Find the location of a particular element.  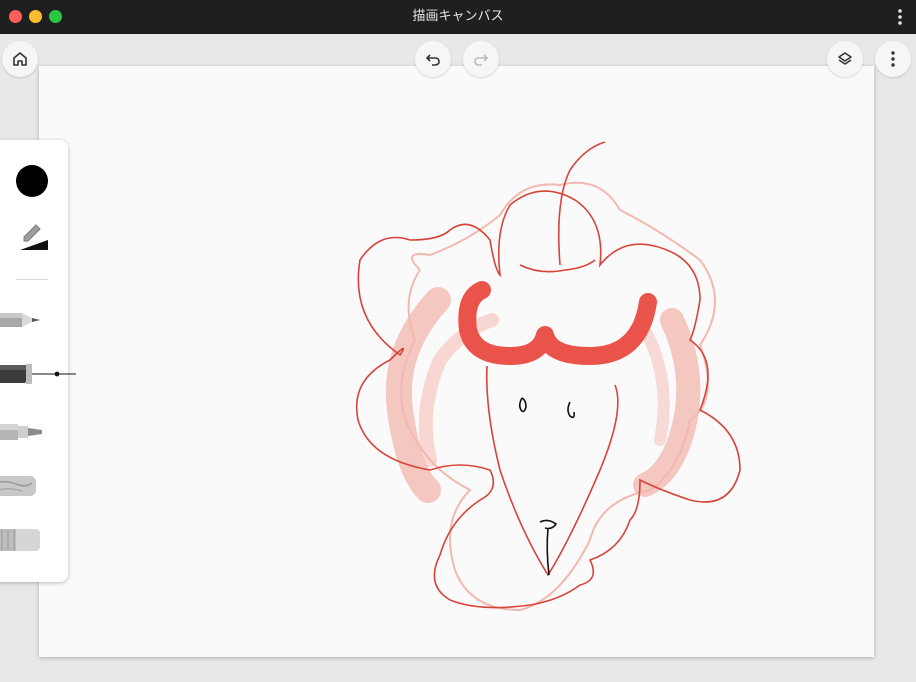

home-button is located at coordinates (20, 59).